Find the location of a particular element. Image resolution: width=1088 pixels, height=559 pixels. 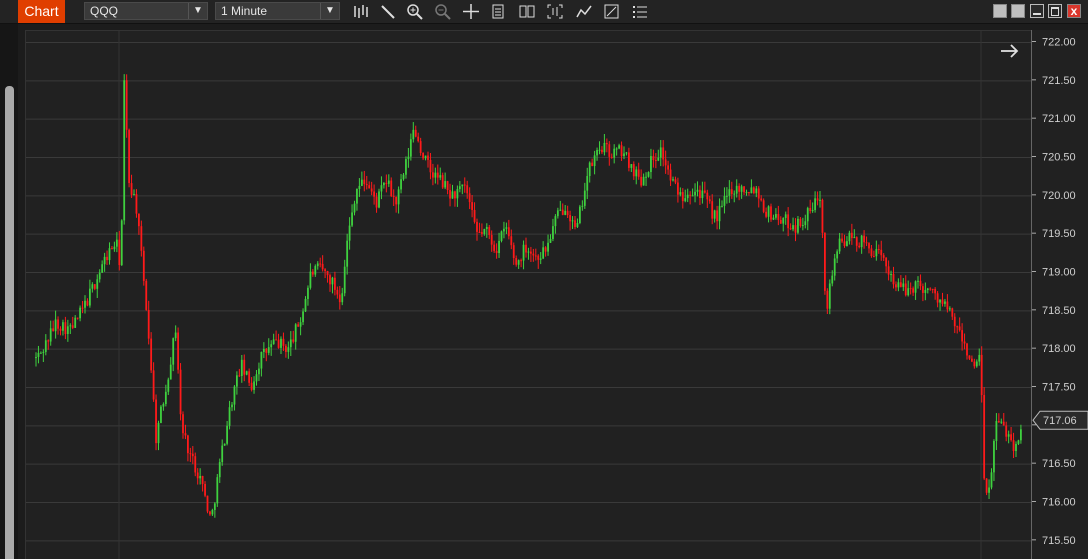

price-tick-label: 717.50 is located at coordinates (1059, 388).